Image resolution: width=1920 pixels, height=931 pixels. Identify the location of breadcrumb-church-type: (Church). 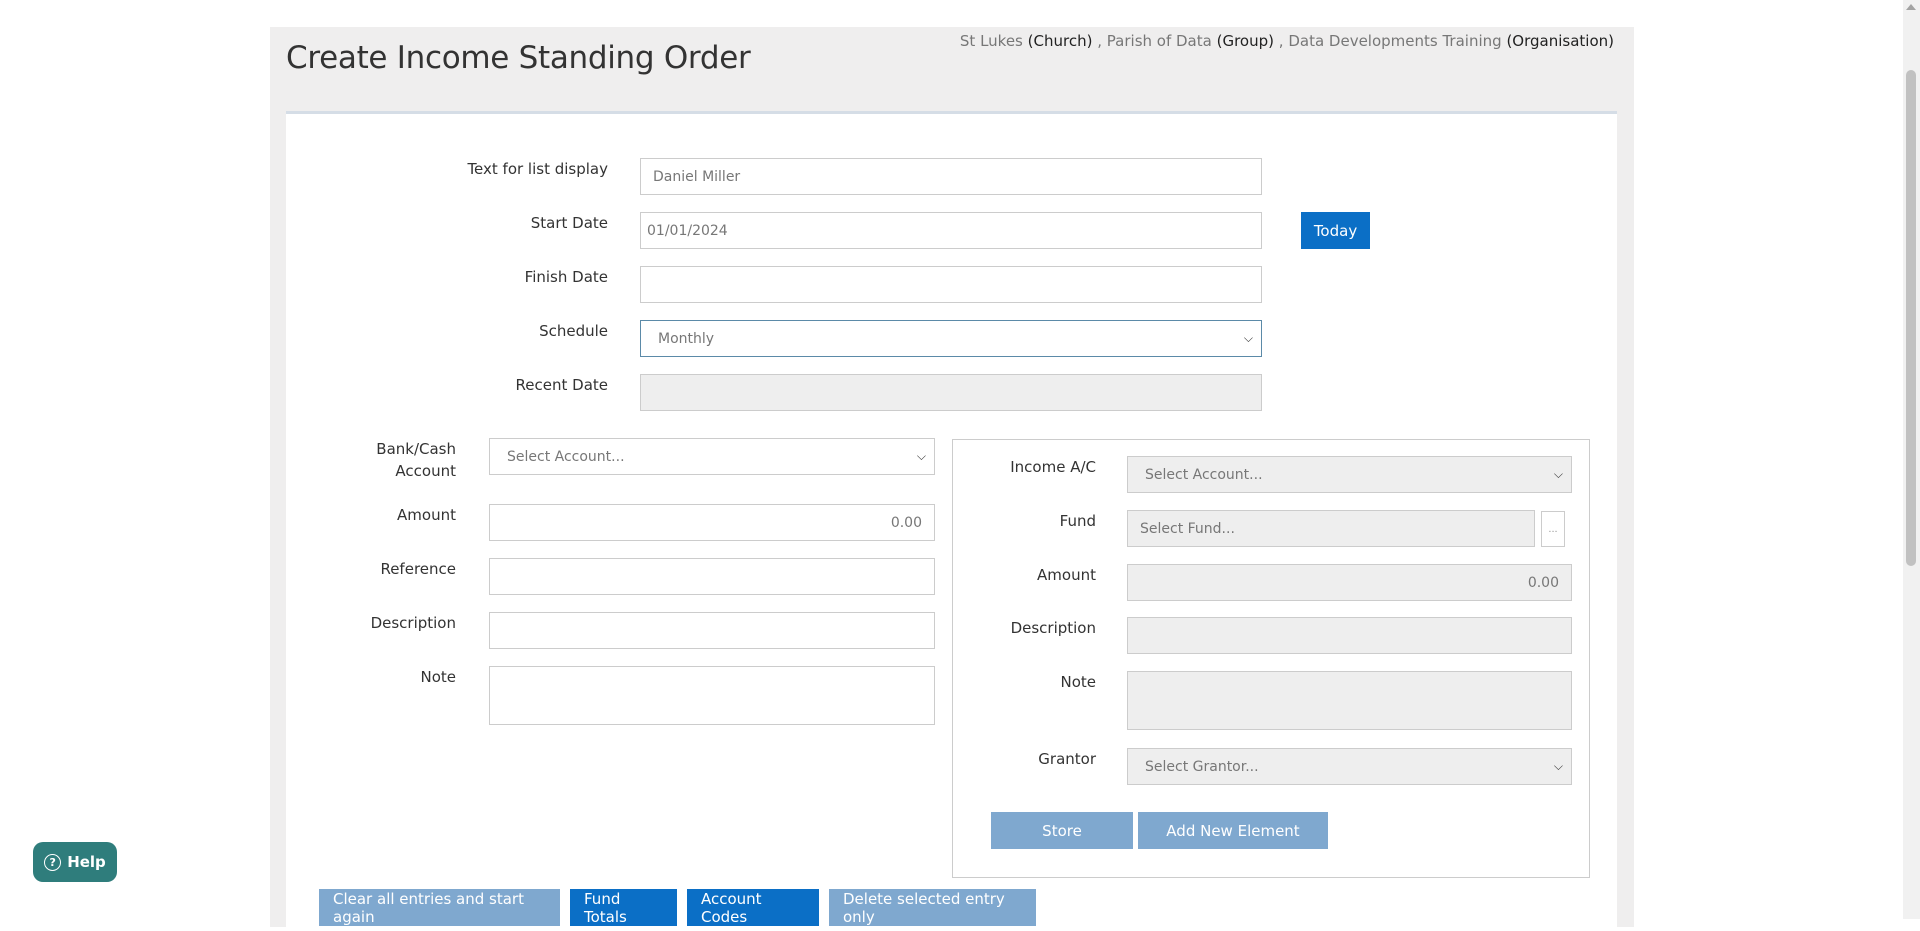
(1060, 41).